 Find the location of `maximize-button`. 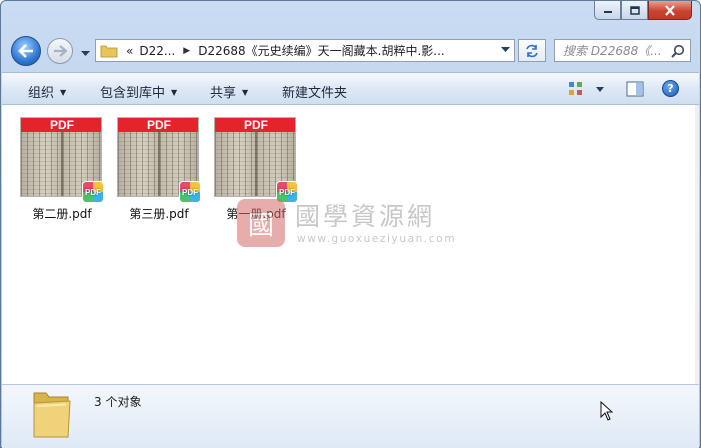

maximize-button is located at coordinates (634, 10).